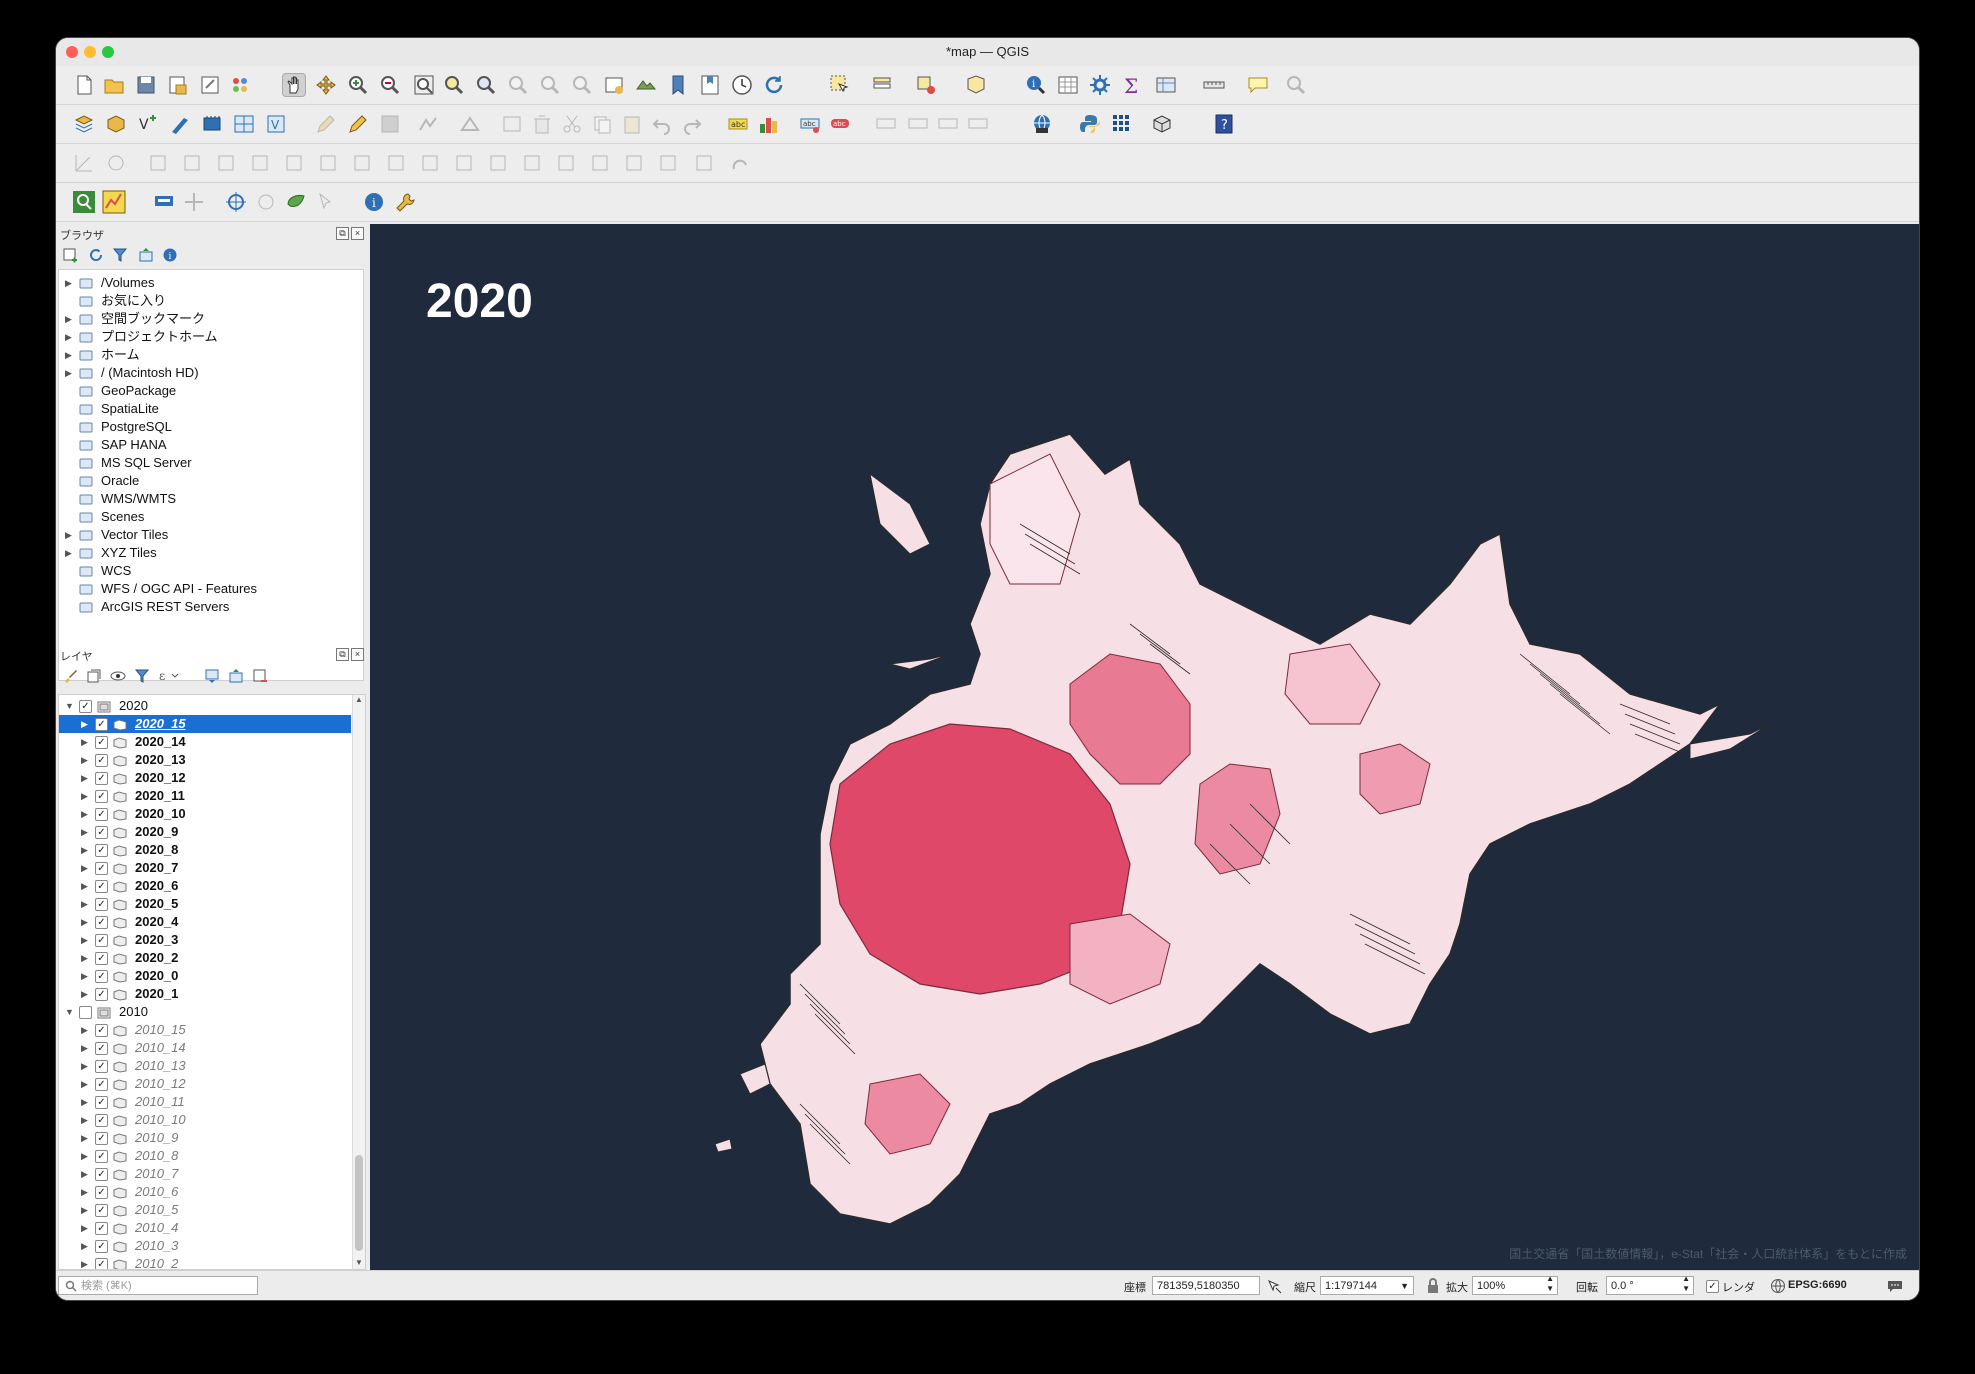 This screenshot has width=1975, height=1374. Describe the element at coordinates (1650, 1284) in the screenshot. I see `rotation-field: 0.0 ° ▲ ▼` at that location.